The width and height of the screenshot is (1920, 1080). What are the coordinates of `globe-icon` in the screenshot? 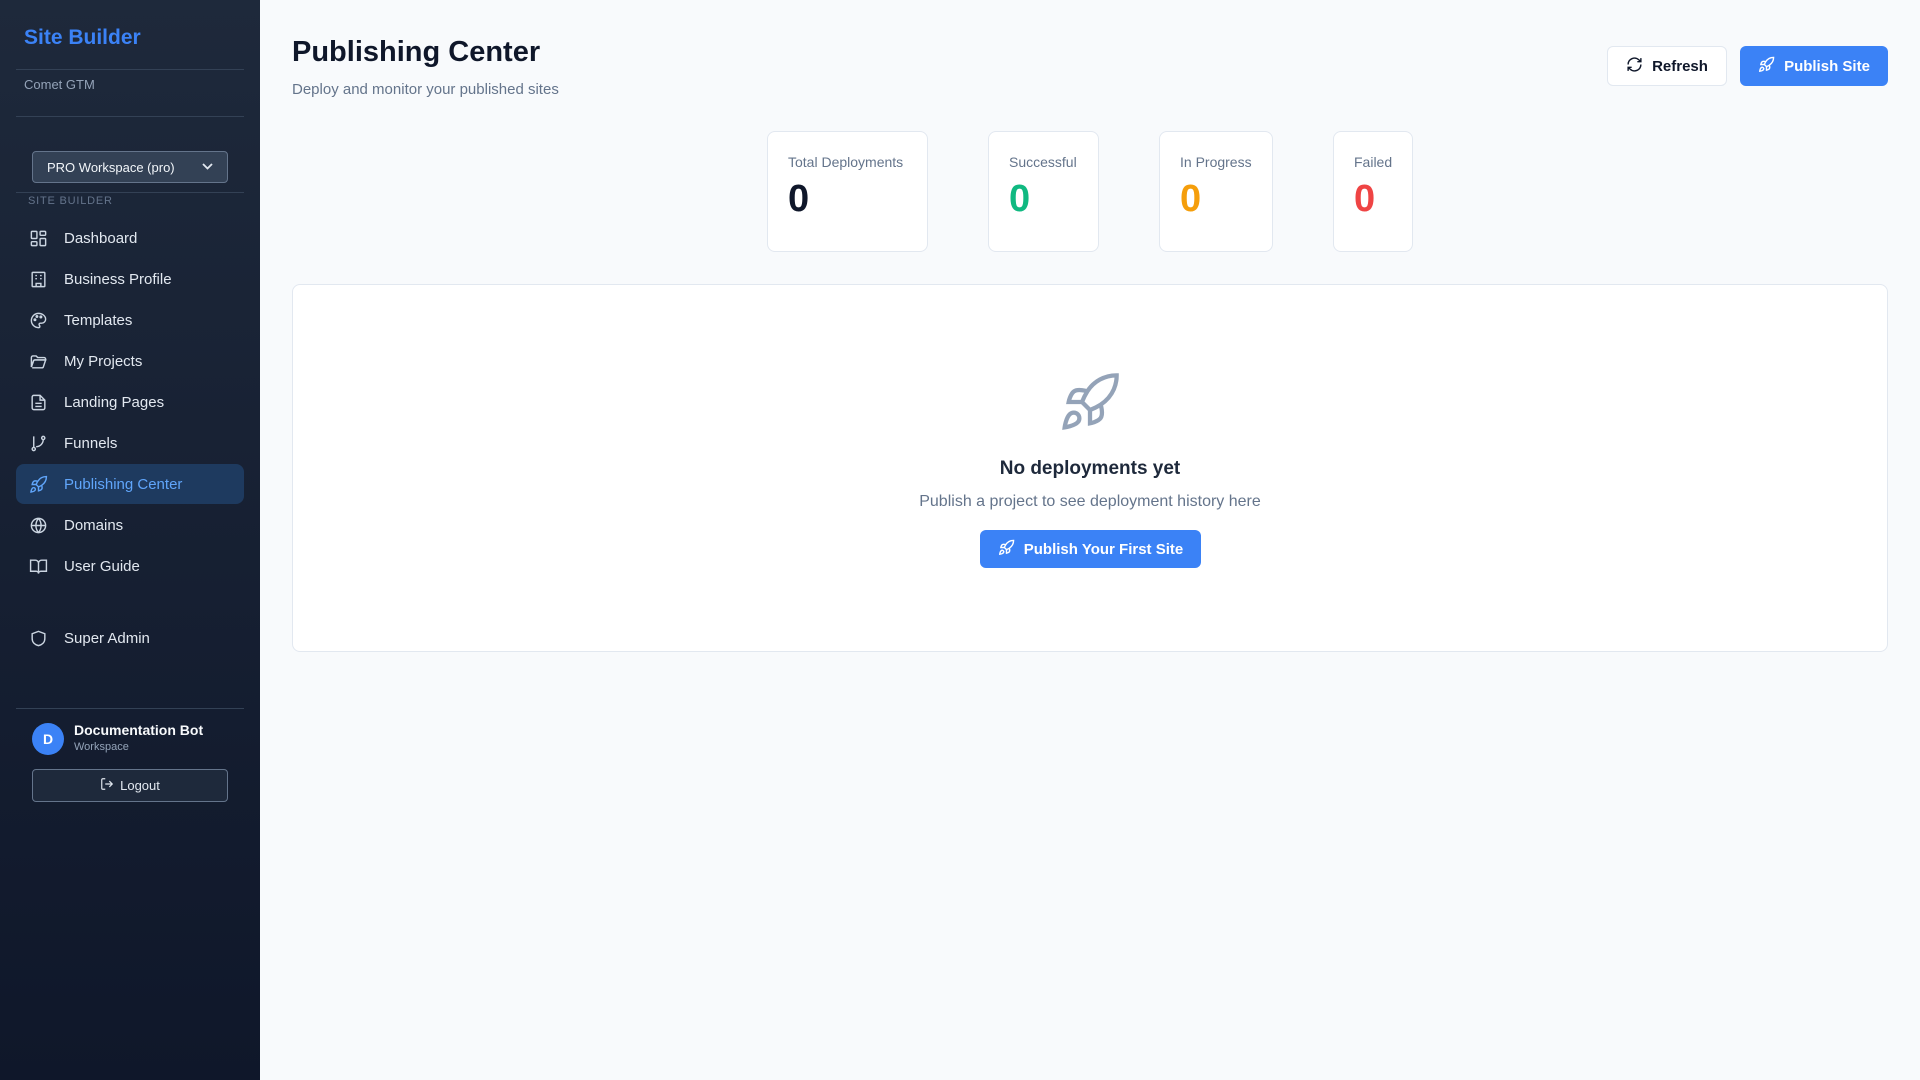 It's located at (38, 525).